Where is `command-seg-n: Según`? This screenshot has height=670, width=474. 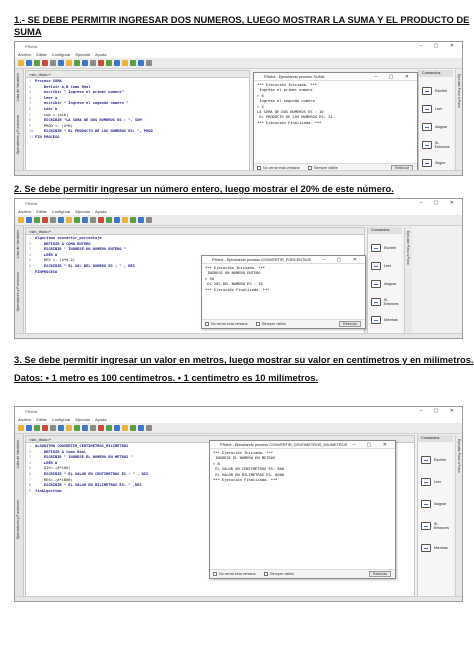
command-seg-n: Según is located at coordinates (436, 163).